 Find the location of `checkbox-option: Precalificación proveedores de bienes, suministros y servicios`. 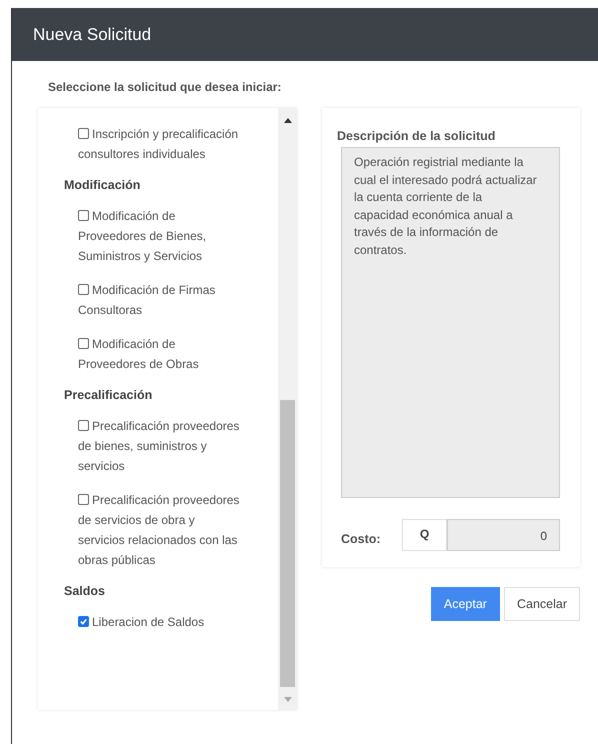

checkbox-option: Precalificación proveedores de bienes, suministros y servicios is located at coordinates (160, 446).